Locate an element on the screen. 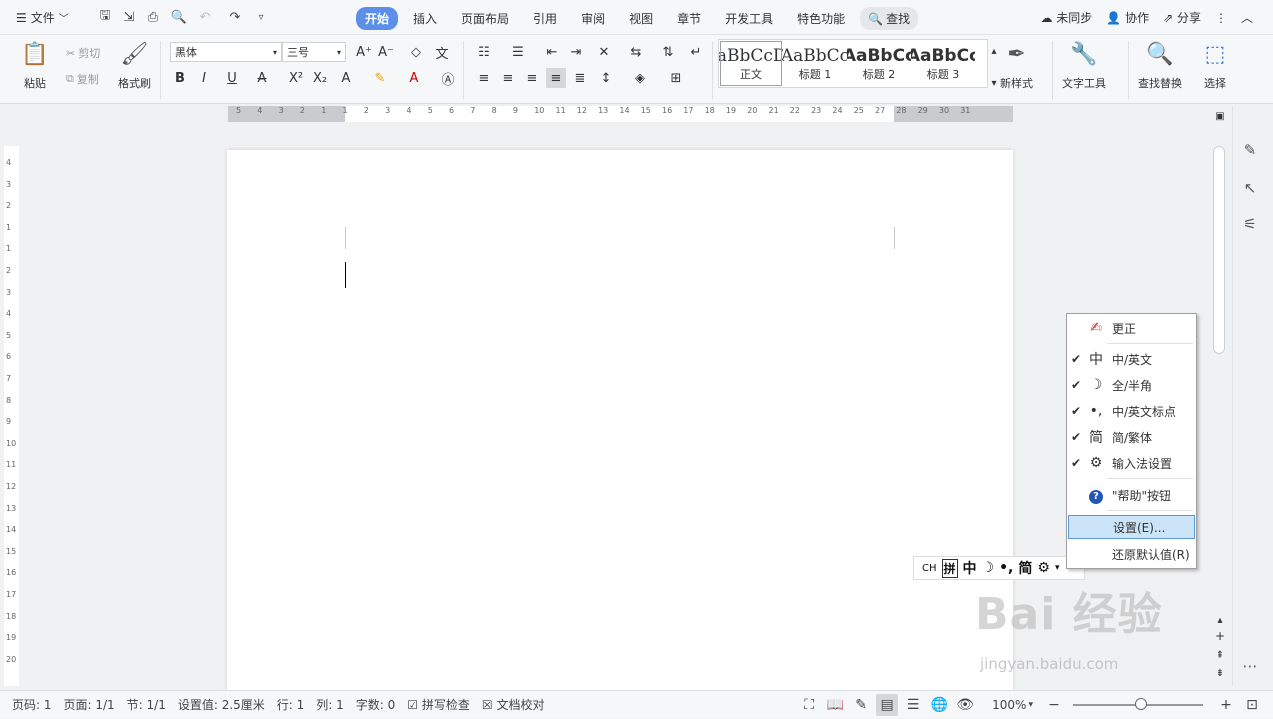  shading-icon: ◈ is located at coordinates (640, 78).